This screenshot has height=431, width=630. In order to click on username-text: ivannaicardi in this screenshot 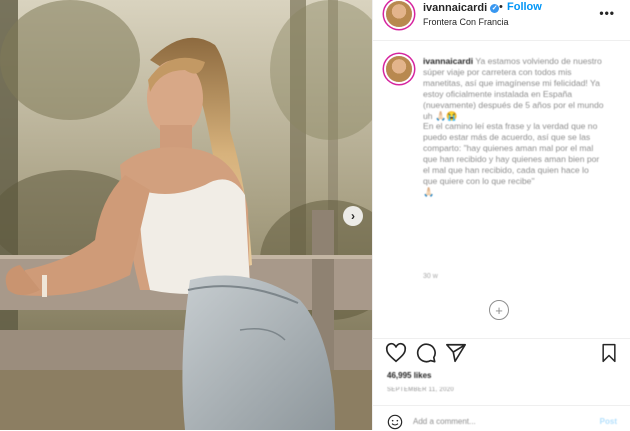, I will do `click(455, 8)`.